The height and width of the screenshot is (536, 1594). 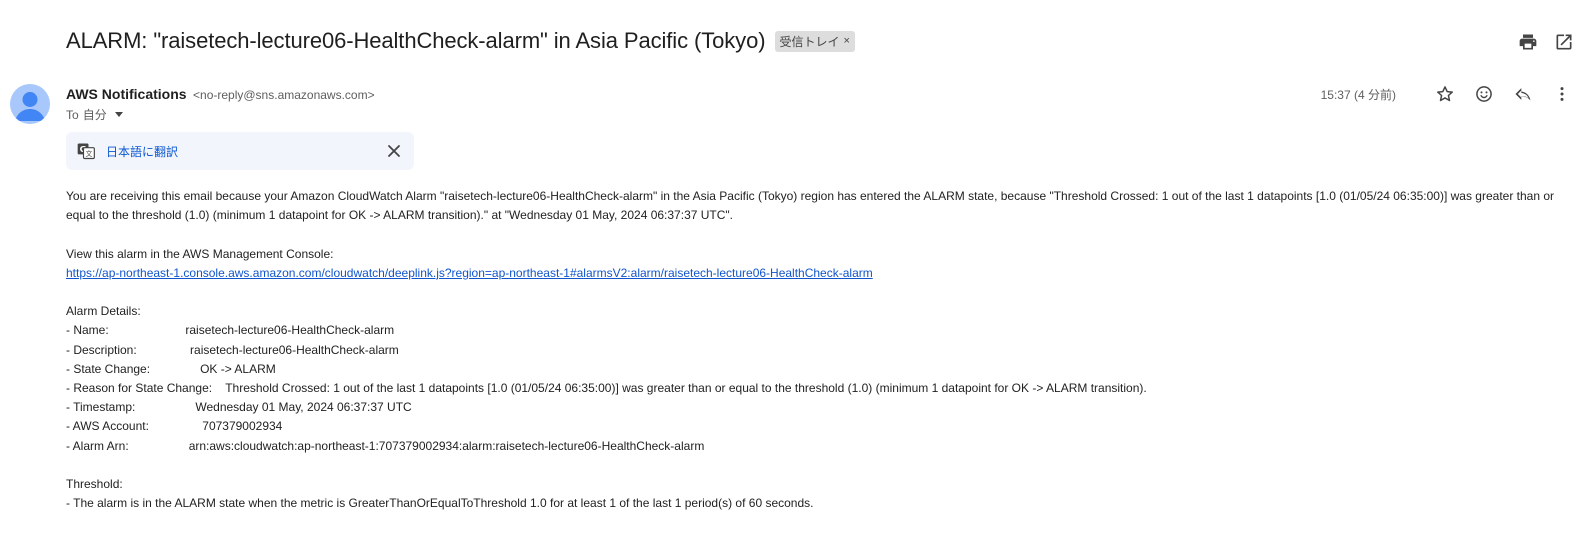 I want to click on inbox-label-chip: 受信トレイ ×, so click(x=815, y=41).